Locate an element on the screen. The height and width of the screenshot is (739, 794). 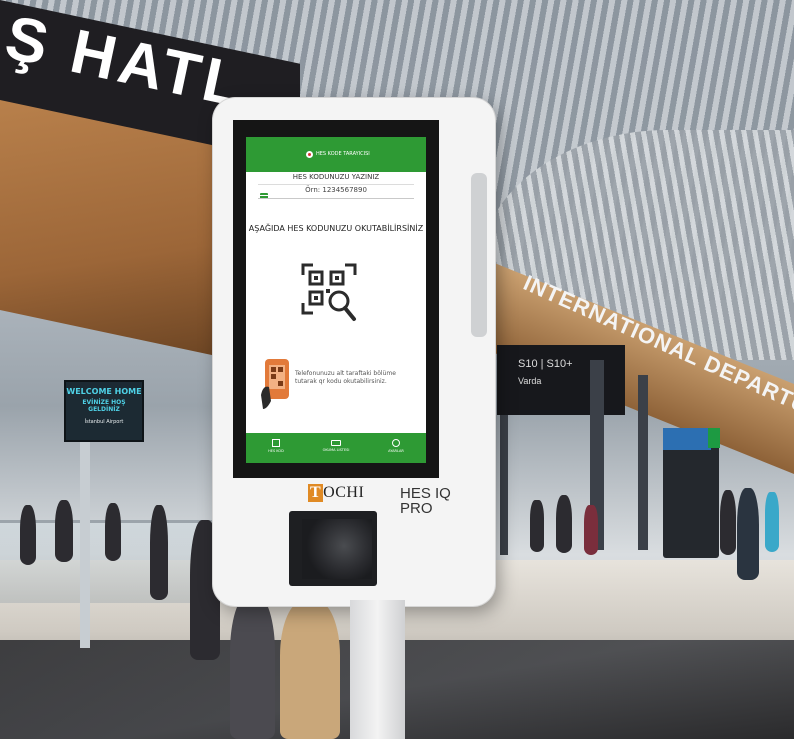
ad-board-subtext: Varda is located at coordinates (530, 381).